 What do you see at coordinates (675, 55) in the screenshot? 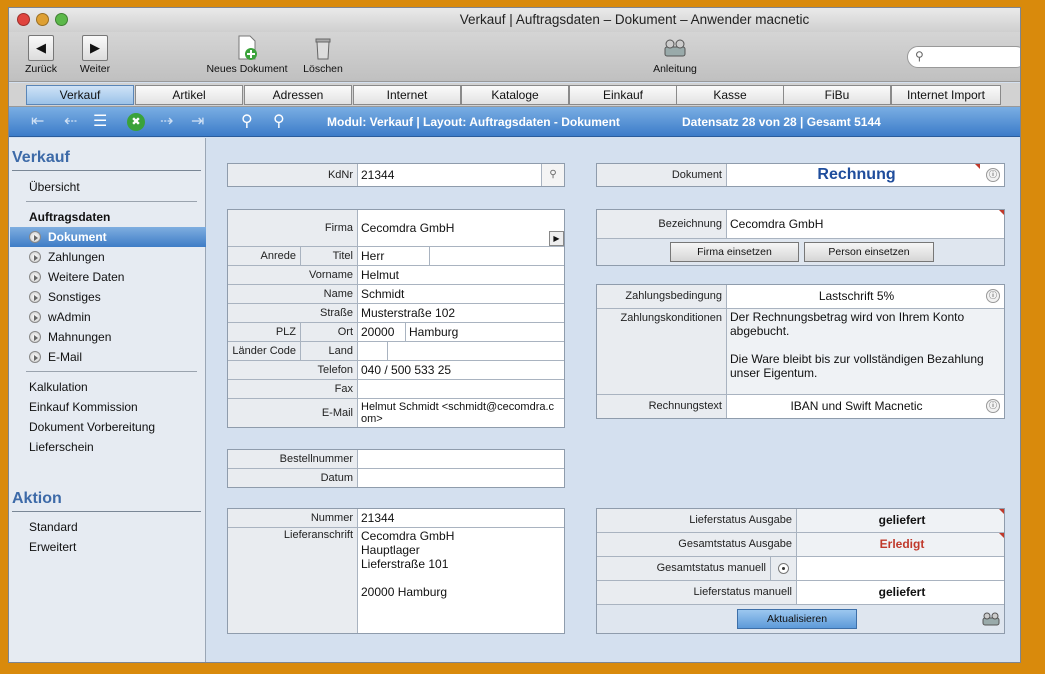
I see `guide-button: Anleitung` at bounding box center [675, 55].